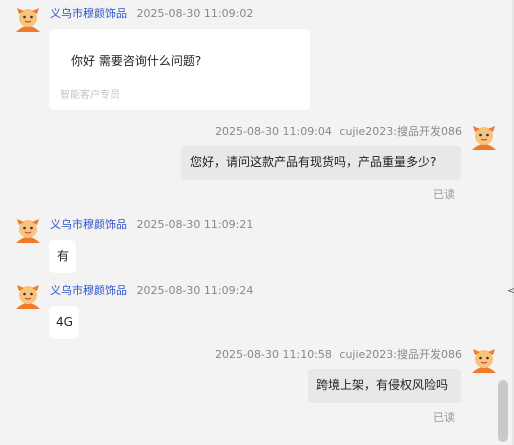 The image size is (514, 445). I want to click on message-meta: 2025-08-30 11:10:58 cujie2023:搜品开发086, so click(338, 355).